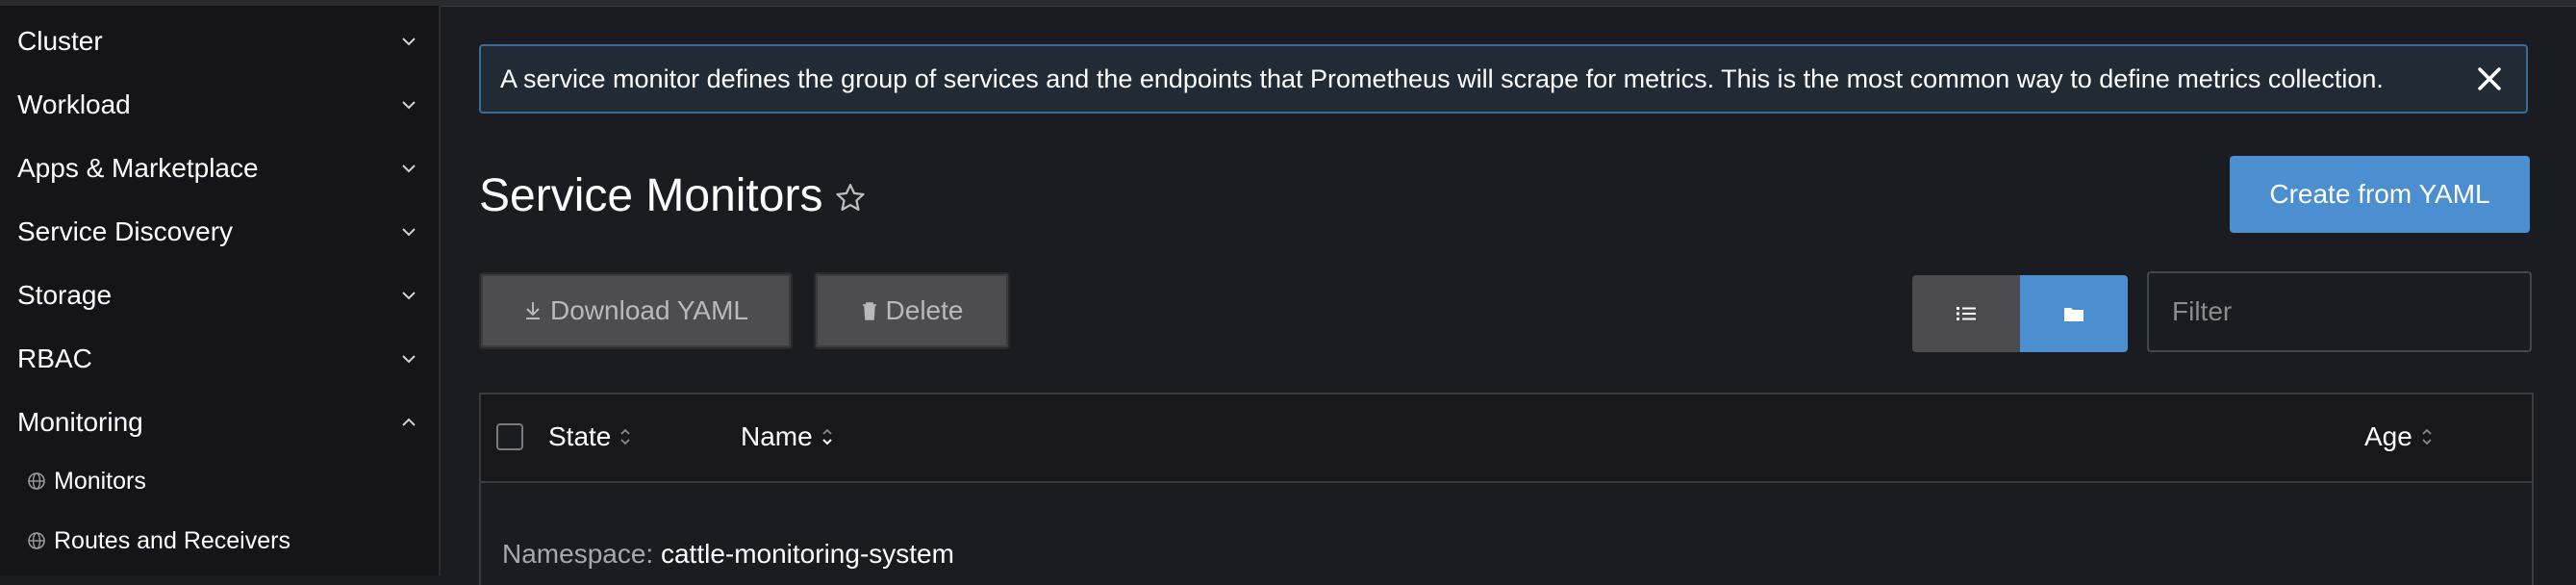  What do you see at coordinates (850, 198) in the screenshot?
I see `star-outline-icon` at bounding box center [850, 198].